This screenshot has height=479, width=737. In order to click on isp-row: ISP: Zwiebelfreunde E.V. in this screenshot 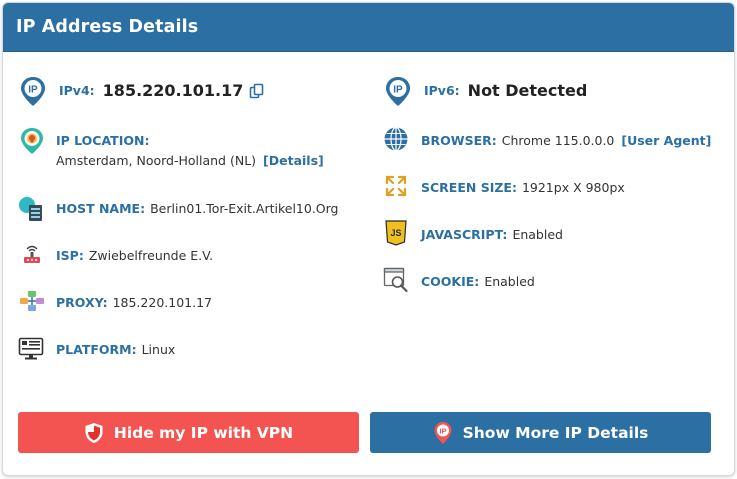, I will do `click(134, 255)`.